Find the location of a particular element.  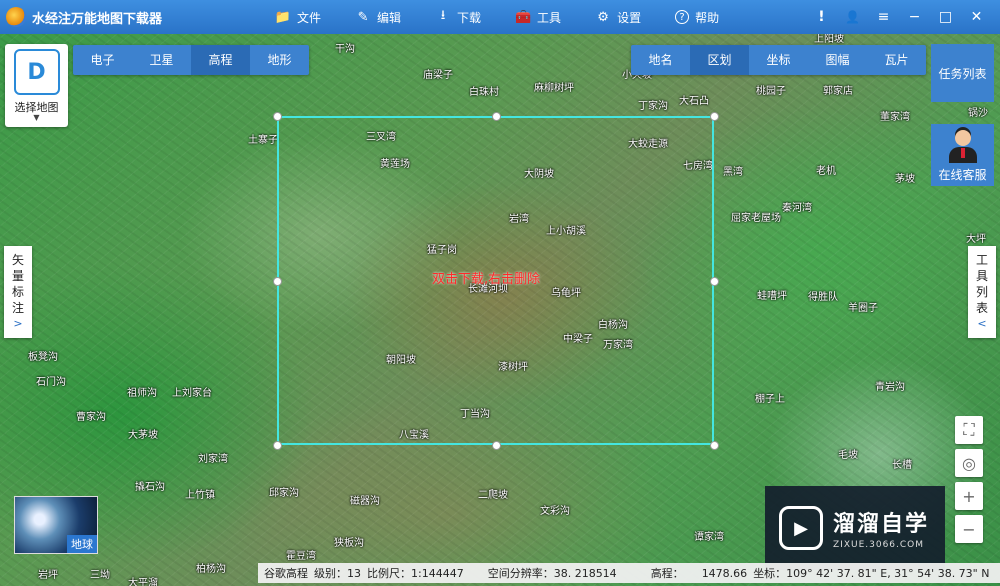

place-label: 羊圈子 is located at coordinates (863, 308).